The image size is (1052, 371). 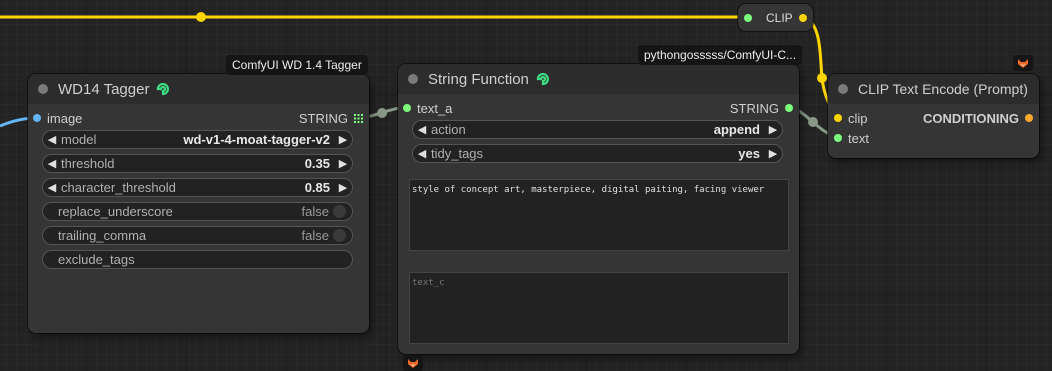 I want to click on trailing-comma-toggle: trailing_comma false, so click(x=197, y=235).